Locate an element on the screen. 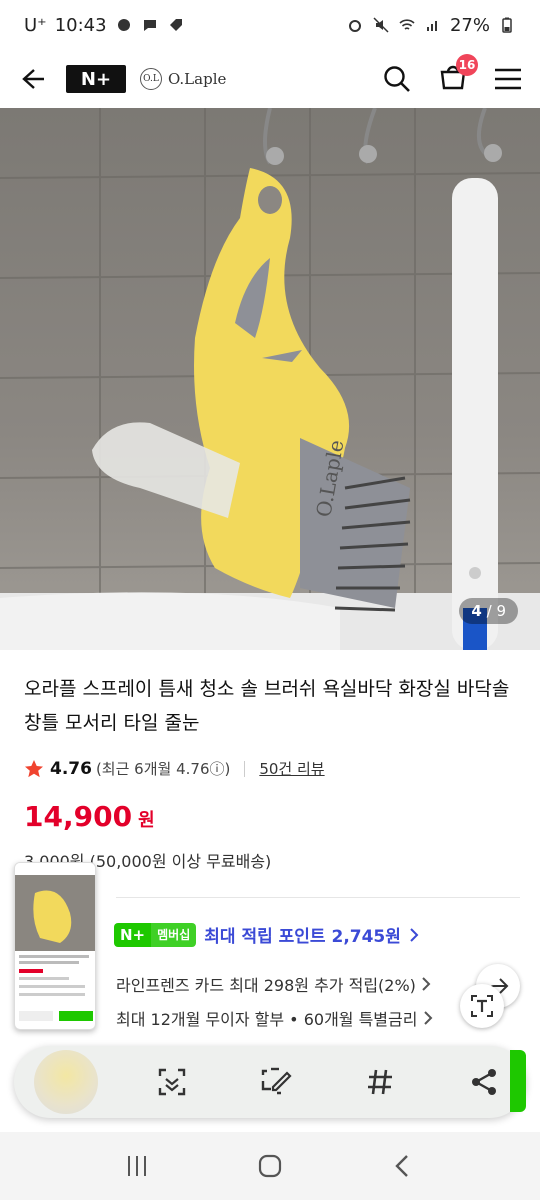 This screenshot has width=540, height=1200. system-navigation-bar is located at coordinates (270, 1166).